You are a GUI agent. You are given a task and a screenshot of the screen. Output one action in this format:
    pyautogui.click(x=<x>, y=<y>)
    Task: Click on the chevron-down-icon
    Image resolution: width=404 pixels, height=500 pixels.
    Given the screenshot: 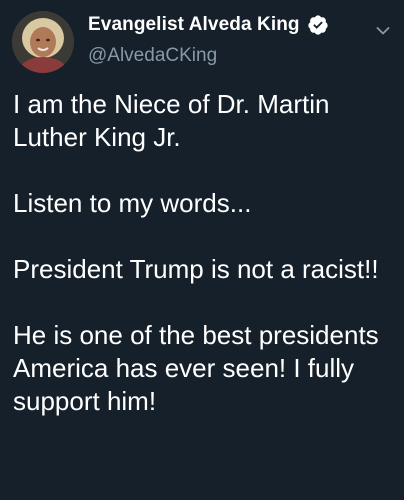 What is the action you would take?
    pyautogui.click(x=383, y=31)
    